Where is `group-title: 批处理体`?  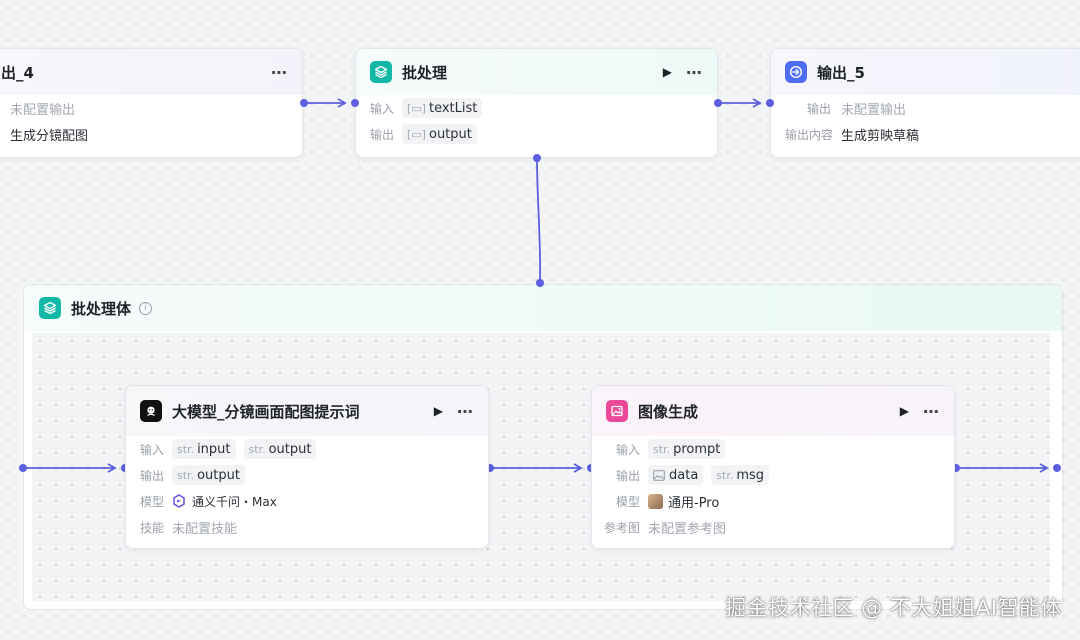
group-title: 批处理体 is located at coordinates (101, 308).